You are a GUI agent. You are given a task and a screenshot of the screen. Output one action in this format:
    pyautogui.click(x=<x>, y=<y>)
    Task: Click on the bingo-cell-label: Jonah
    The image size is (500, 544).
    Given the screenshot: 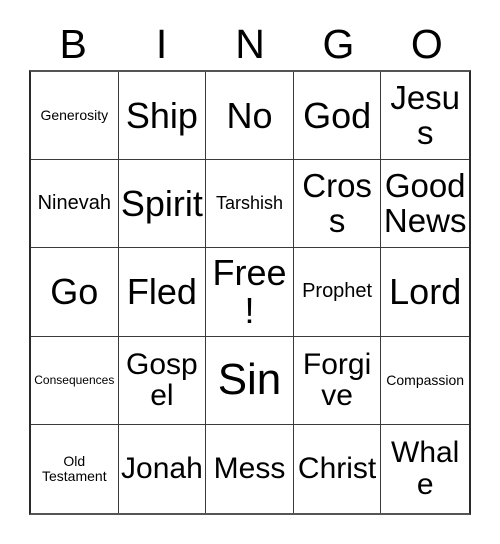 What is the action you would take?
    pyautogui.click(x=162, y=469)
    